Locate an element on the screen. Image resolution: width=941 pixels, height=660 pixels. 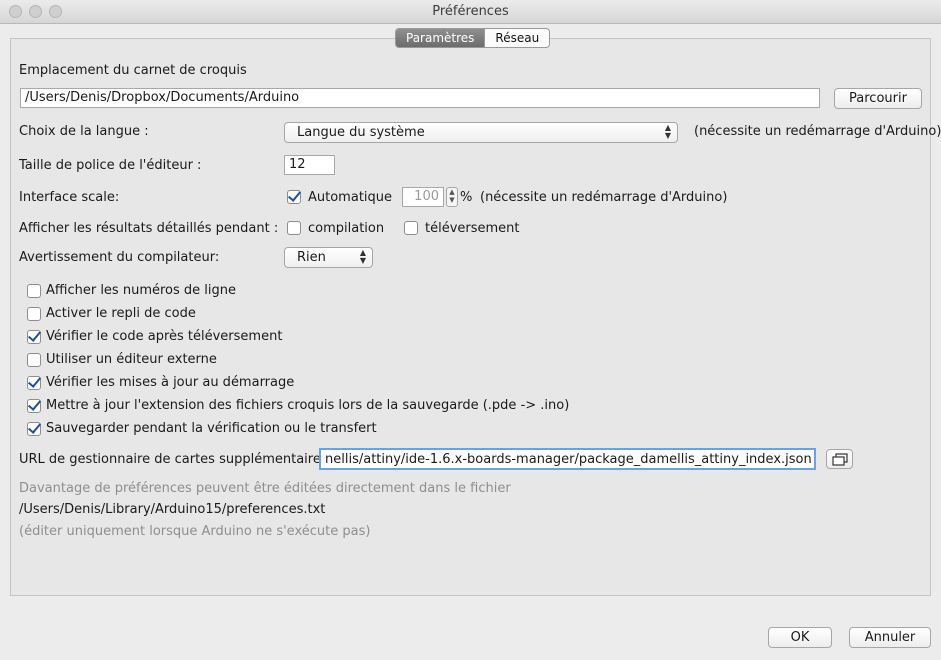
option-line-numbers-label: Afficher les numéros de ligne is located at coordinates (141, 290).